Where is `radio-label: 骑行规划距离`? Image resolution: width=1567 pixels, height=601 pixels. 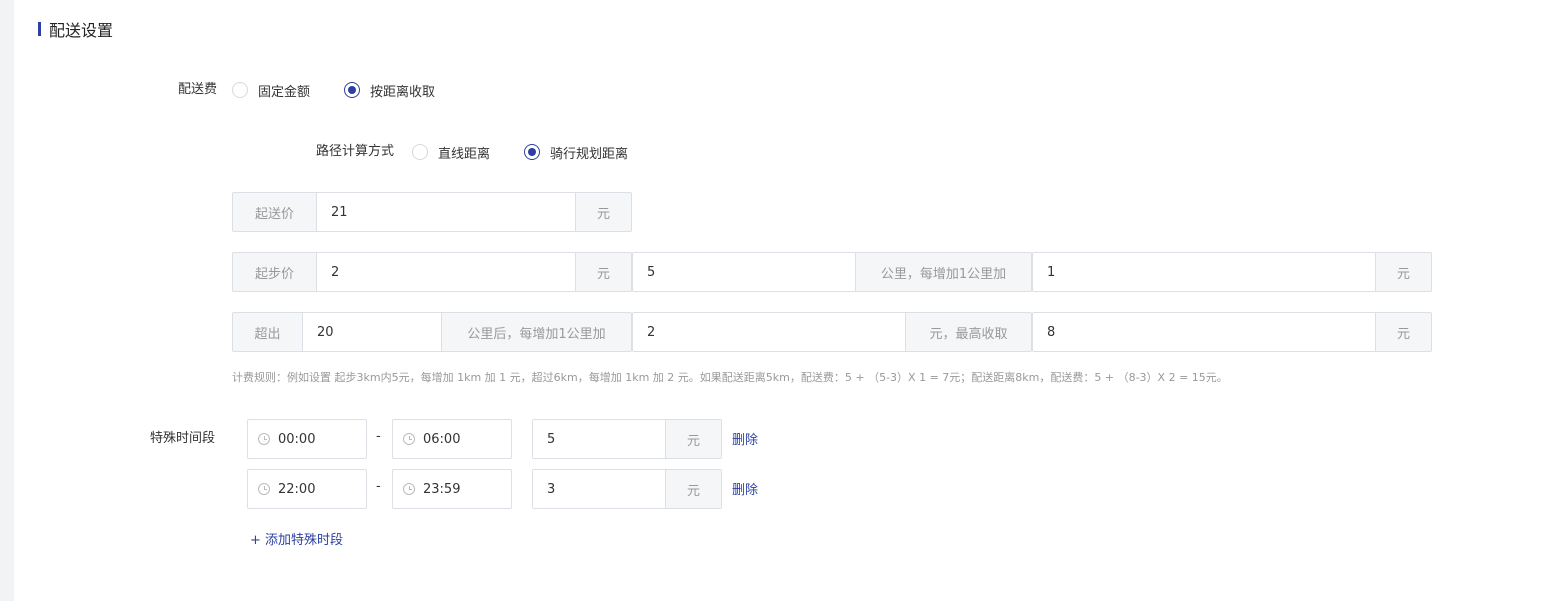 radio-label: 骑行规划距离 is located at coordinates (589, 154).